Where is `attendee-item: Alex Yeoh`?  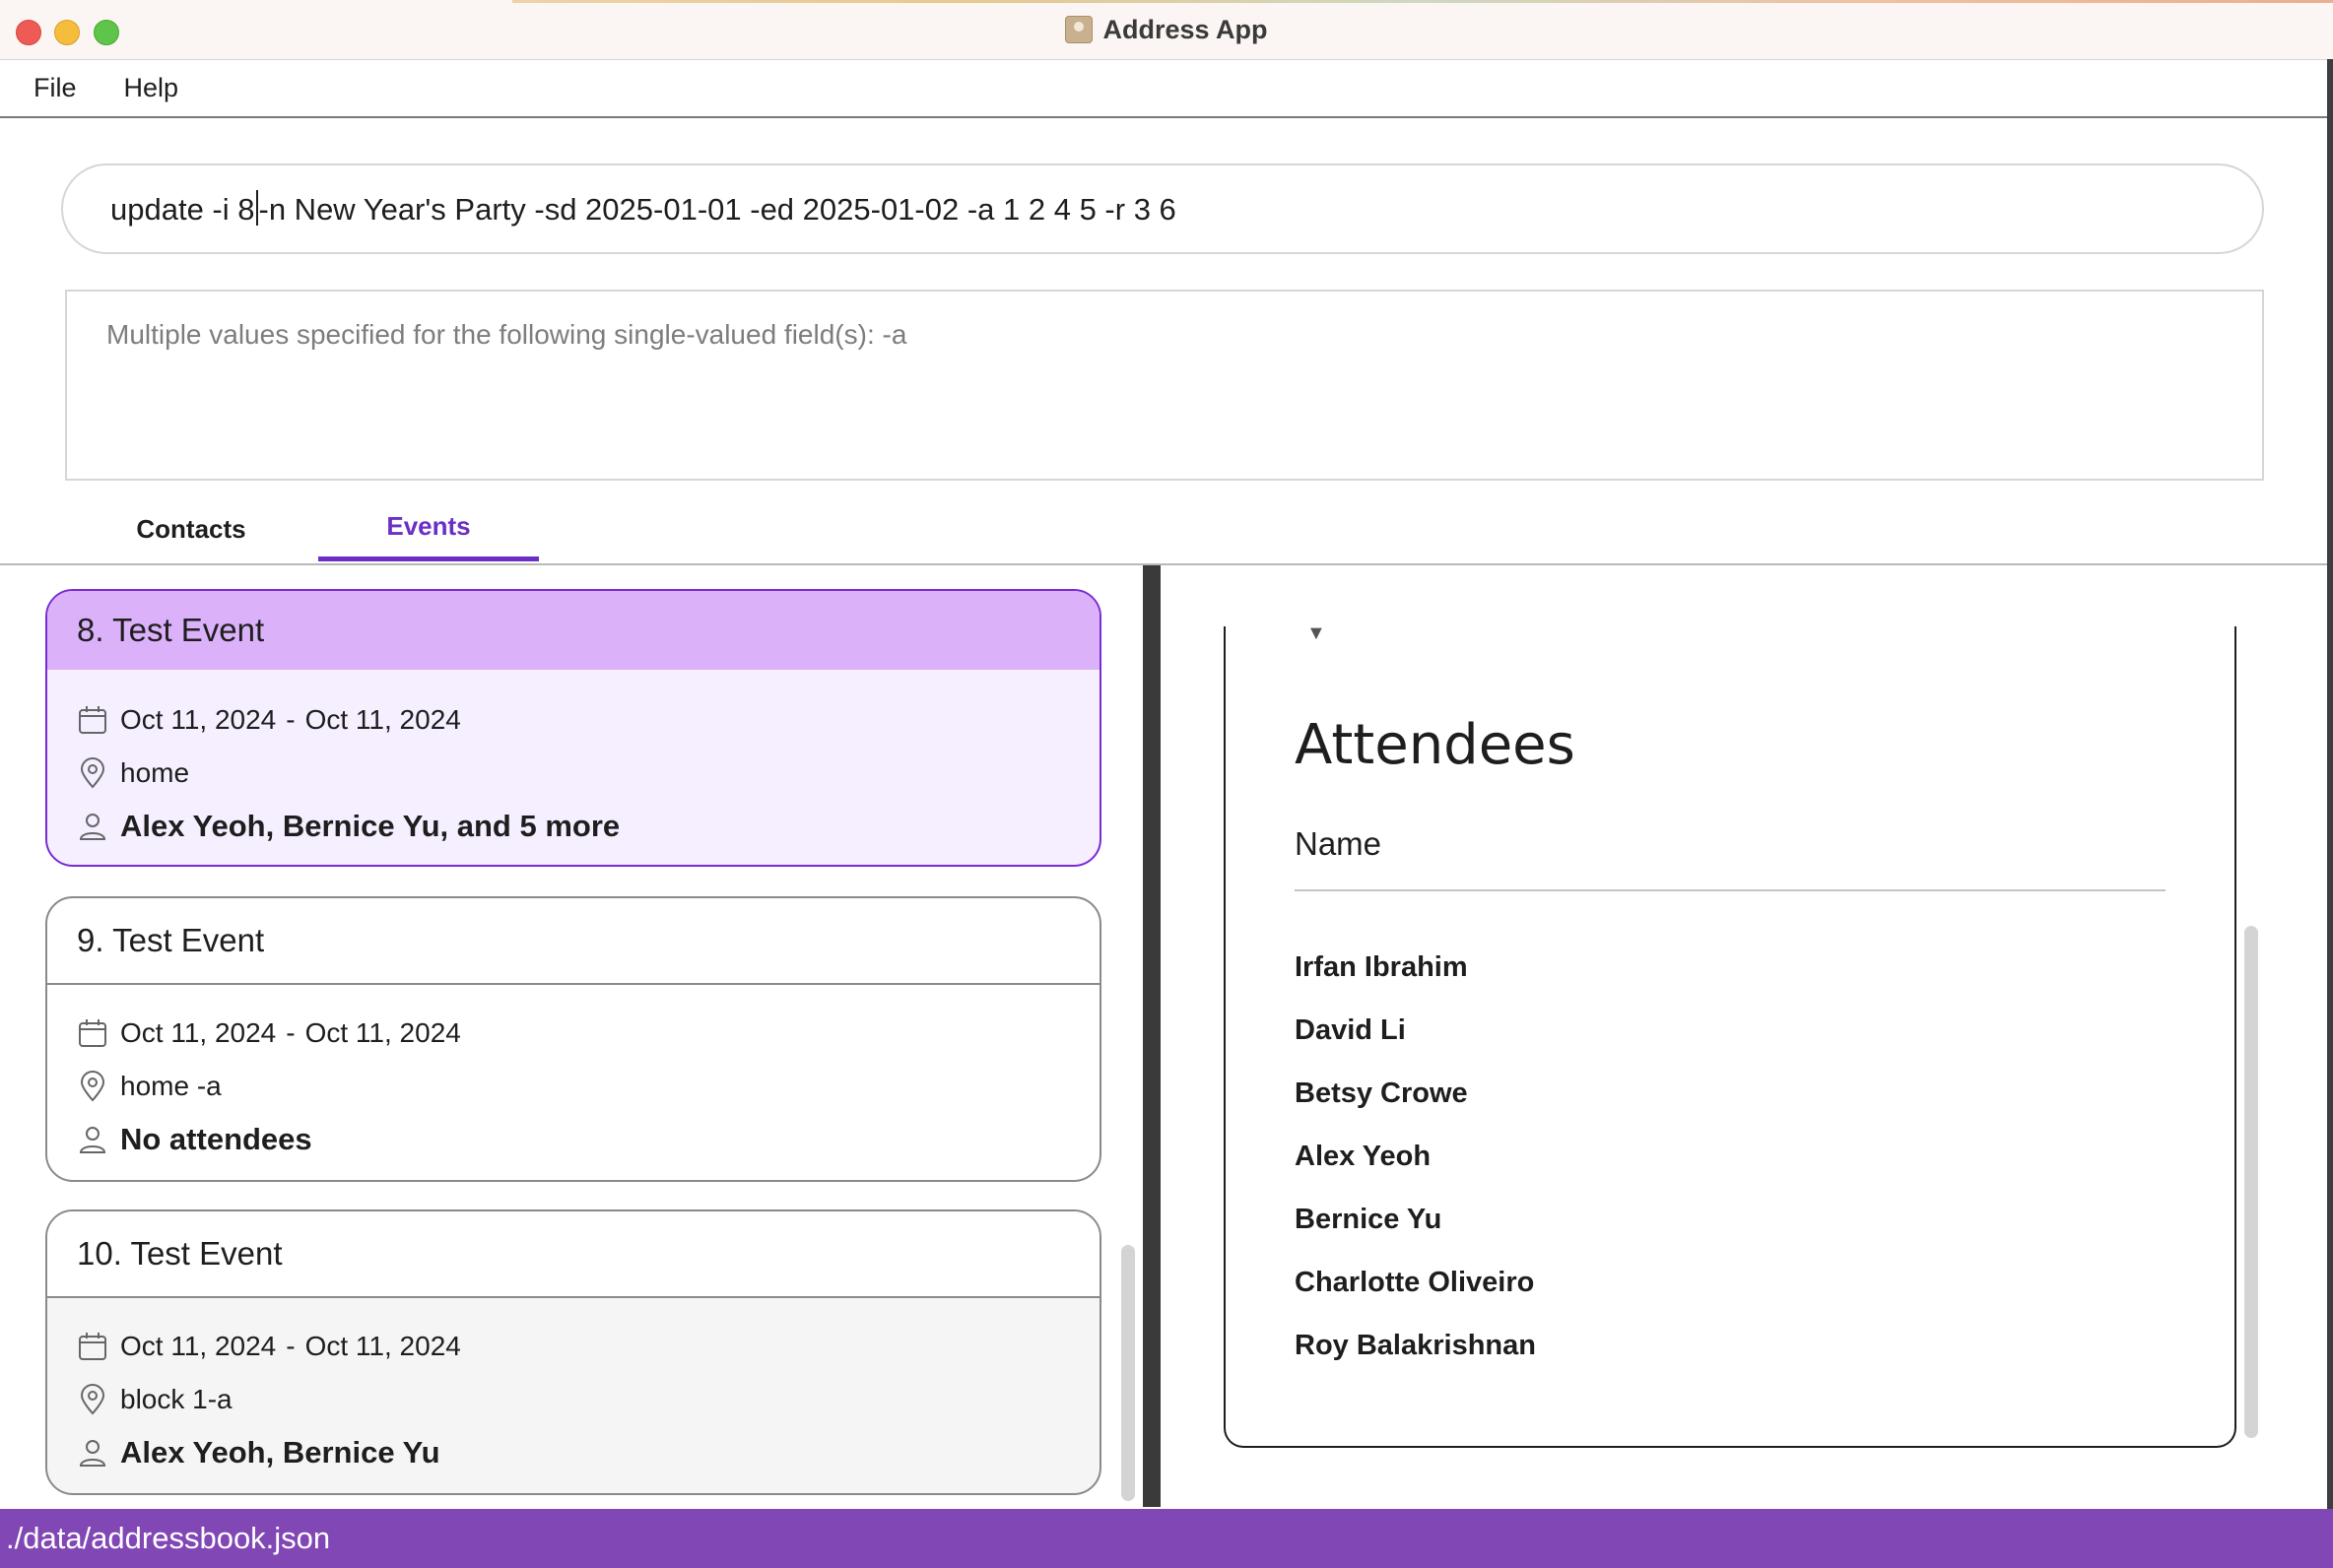
attendee-item: Alex Yeoh is located at coordinates (1363, 1156).